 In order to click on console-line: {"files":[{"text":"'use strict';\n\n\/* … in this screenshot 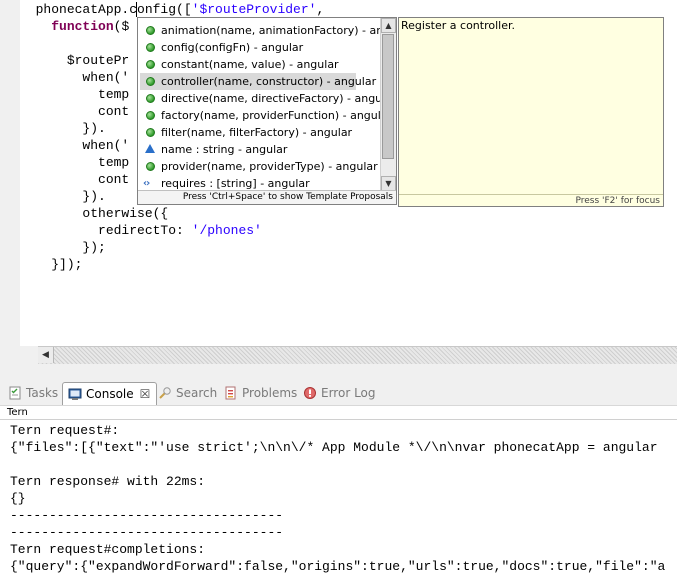, I will do `click(334, 447)`.